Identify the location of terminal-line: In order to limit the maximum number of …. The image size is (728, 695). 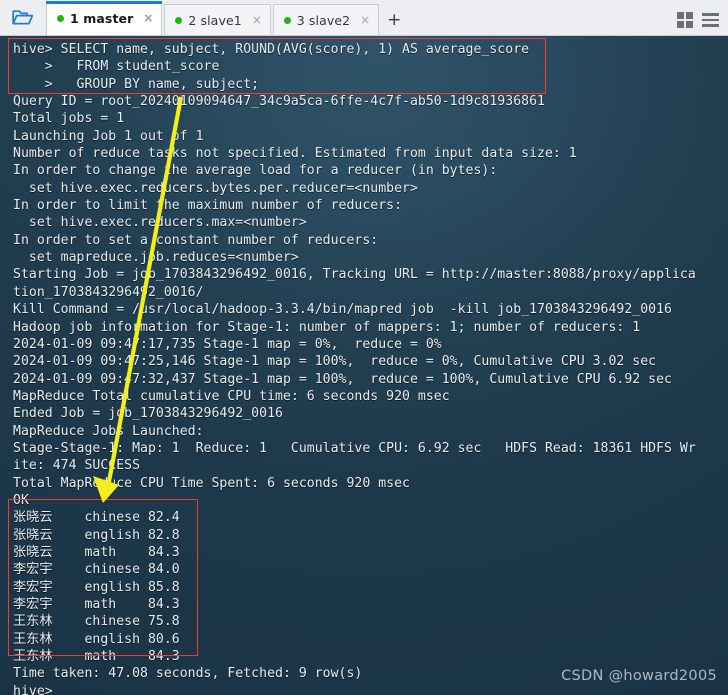
(208, 206).